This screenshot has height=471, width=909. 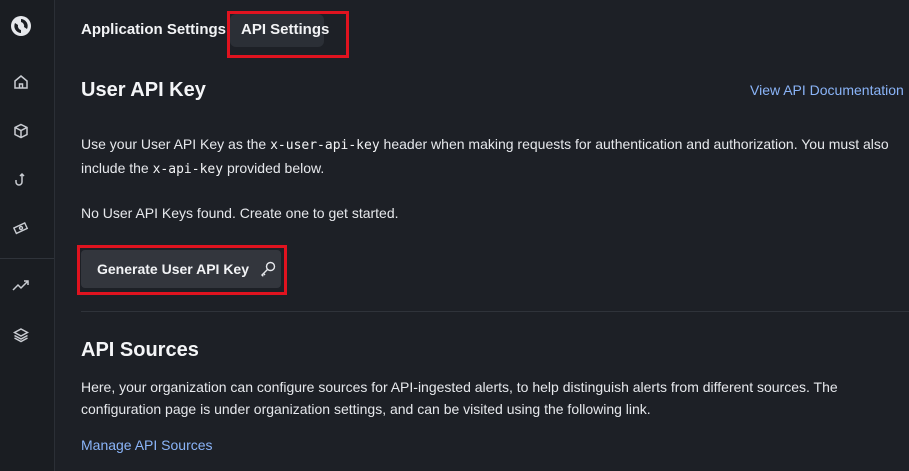 What do you see at coordinates (147, 445) in the screenshot?
I see `manage-api-sources-link: Manage API Sources` at bounding box center [147, 445].